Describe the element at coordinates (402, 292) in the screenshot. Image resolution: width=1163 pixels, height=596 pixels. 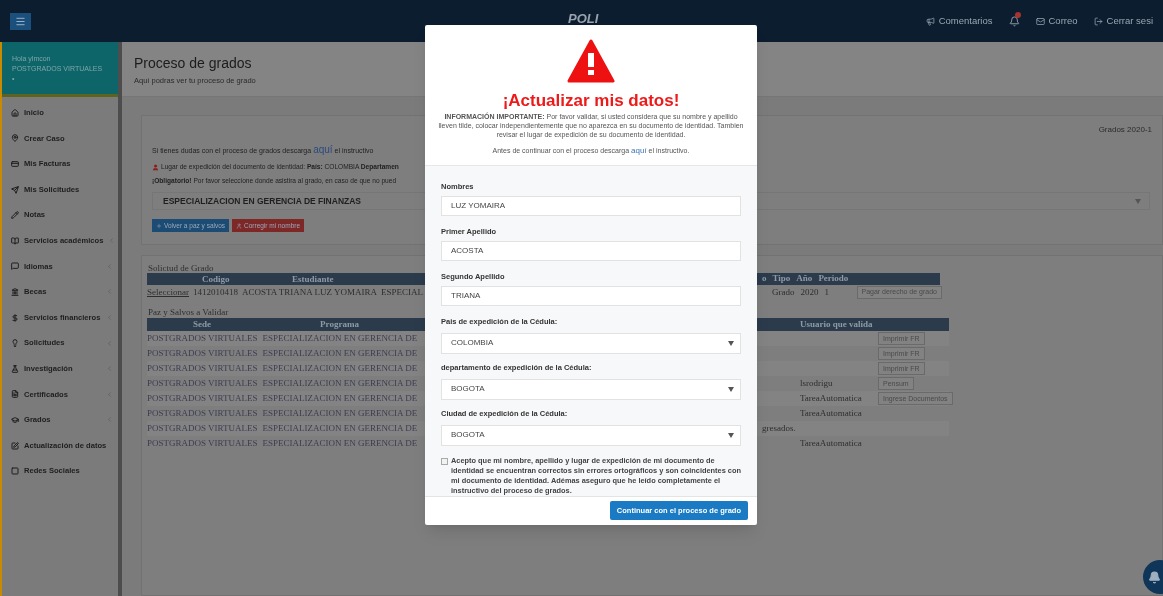
I see `table-cell-text: ESPECIAL` at that location.